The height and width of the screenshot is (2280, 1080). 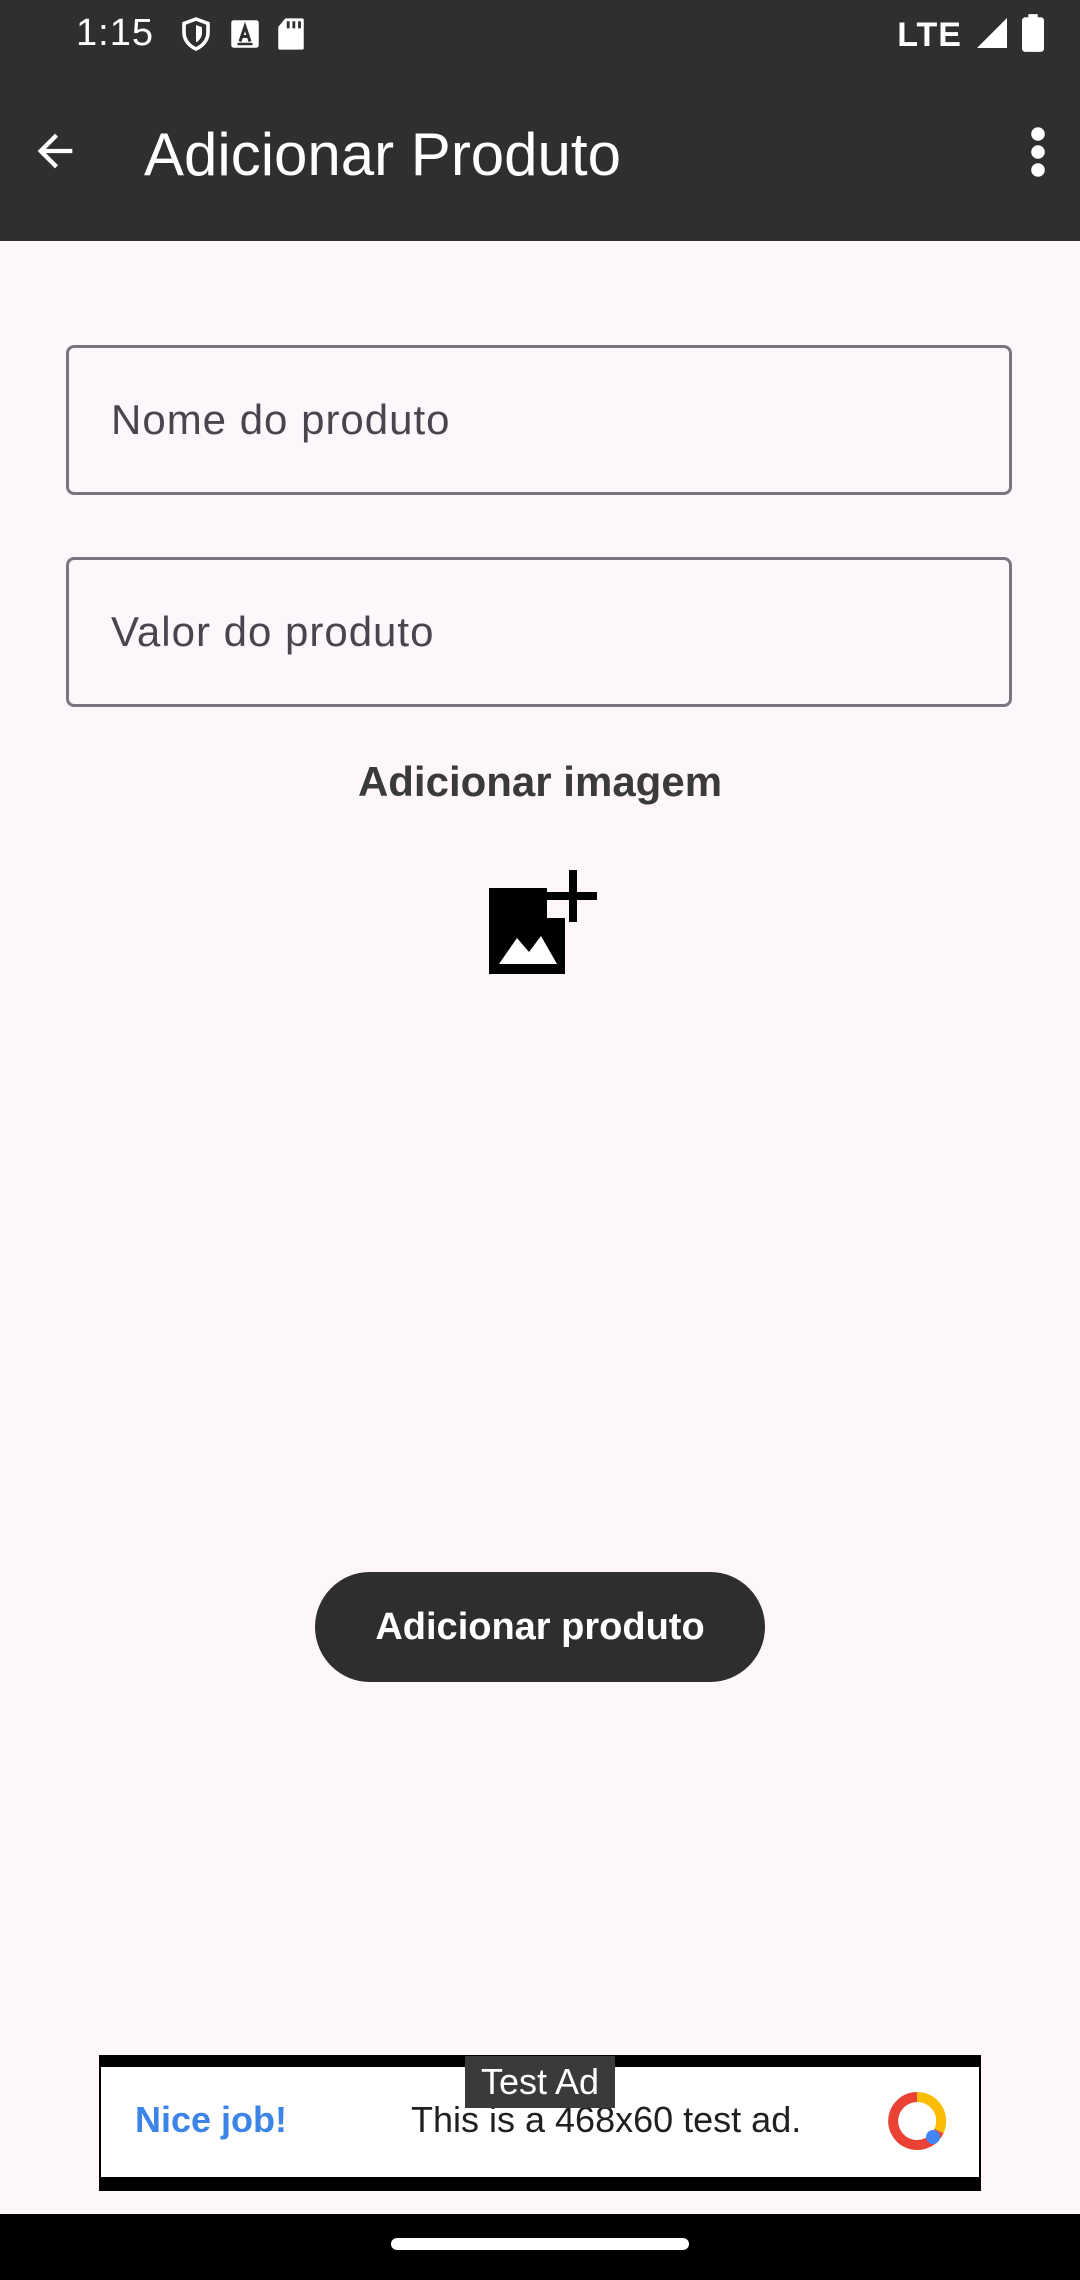 I want to click on sd-card-icon, so click(x=291, y=36).